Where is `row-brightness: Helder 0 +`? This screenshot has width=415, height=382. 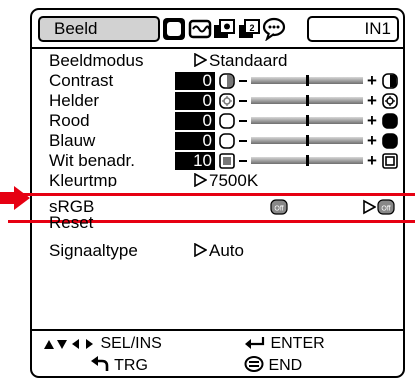
row-brightness: Helder 0 + is located at coordinates (217, 101).